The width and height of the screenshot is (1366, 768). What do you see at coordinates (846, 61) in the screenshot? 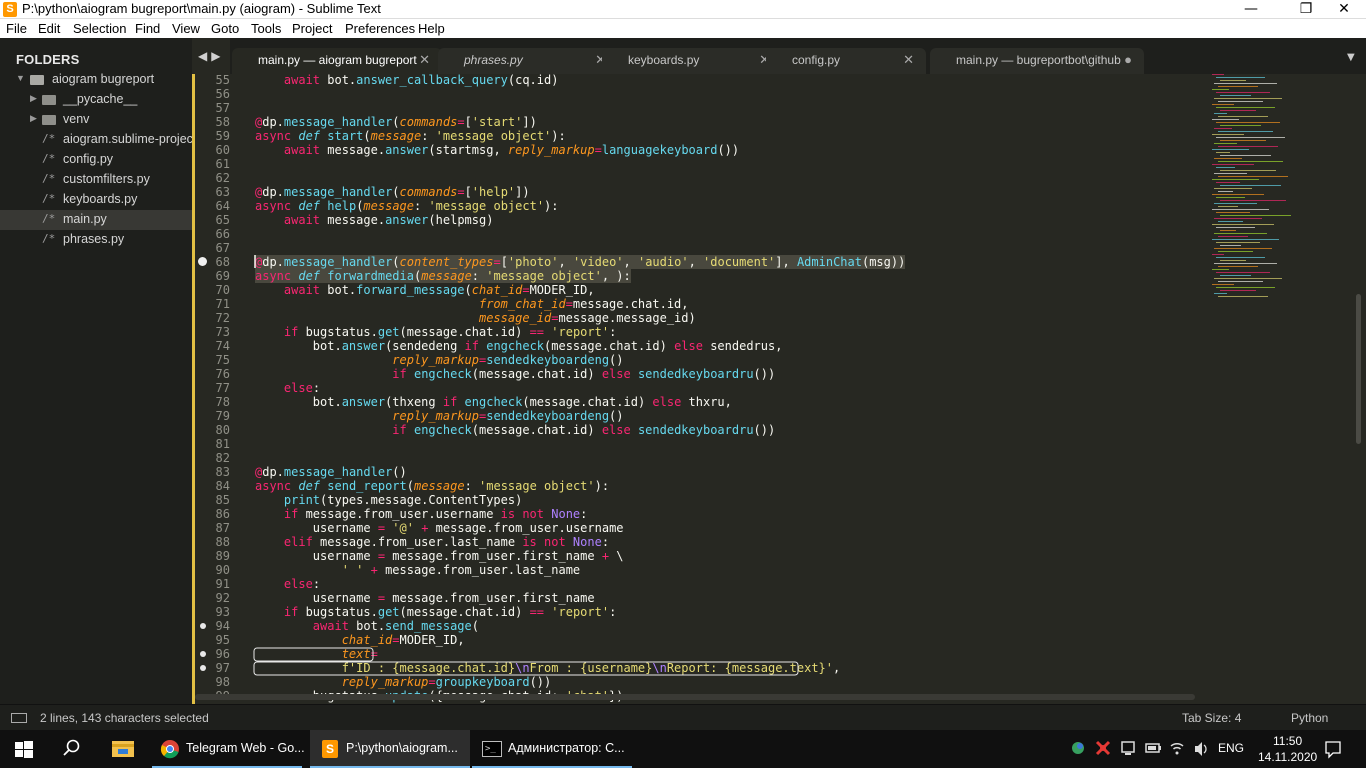
I see `tab-config-py: config.py ✕` at bounding box center [846, 61].